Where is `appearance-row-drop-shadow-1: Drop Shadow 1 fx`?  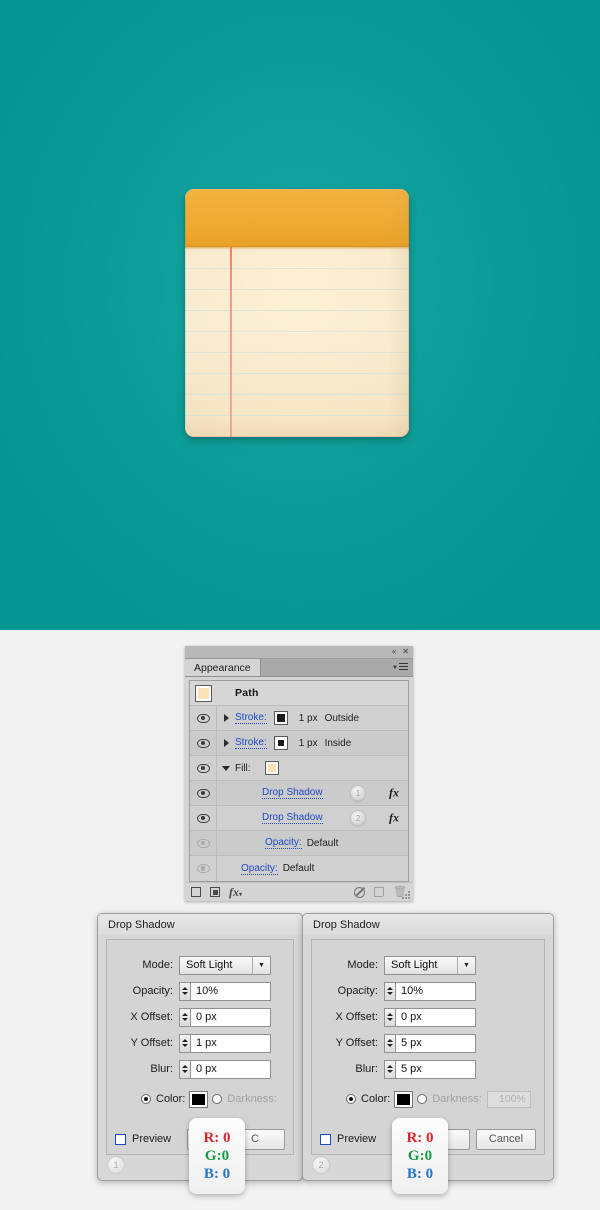 appearance-row-drop-shadow-1: Drop Shadow 1 fx is located at coordinates (299, 793).